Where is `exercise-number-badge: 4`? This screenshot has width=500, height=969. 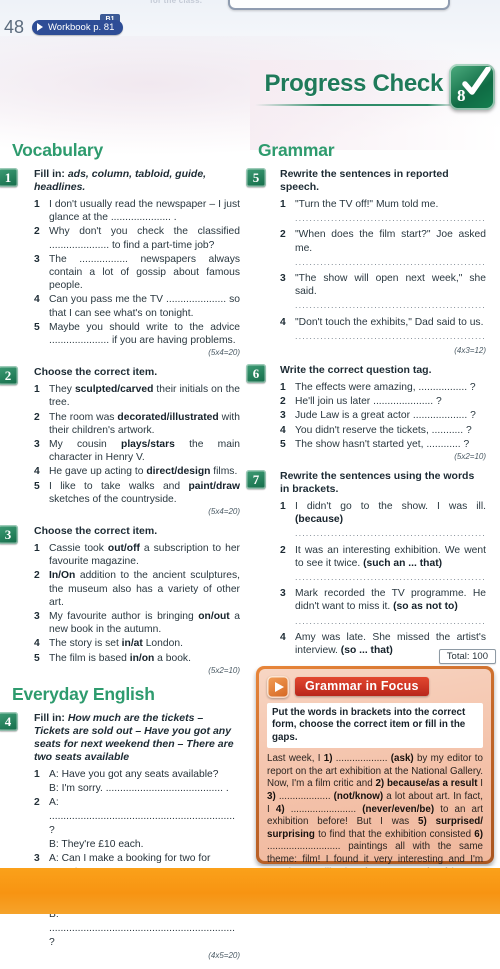 exercise-number-badge: 4 is located at coordinates (9, 721).